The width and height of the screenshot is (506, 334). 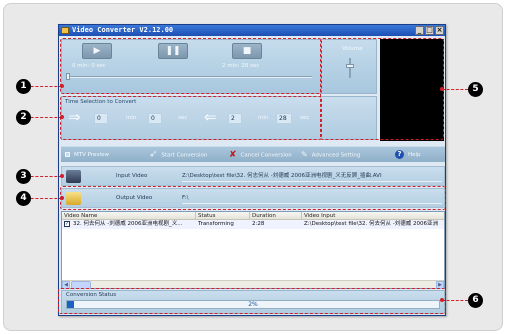 What do you see at coordinates (23, 86) in the screenshot?
I see `callout-badge-1: 1` at bounding box center [23, 86].